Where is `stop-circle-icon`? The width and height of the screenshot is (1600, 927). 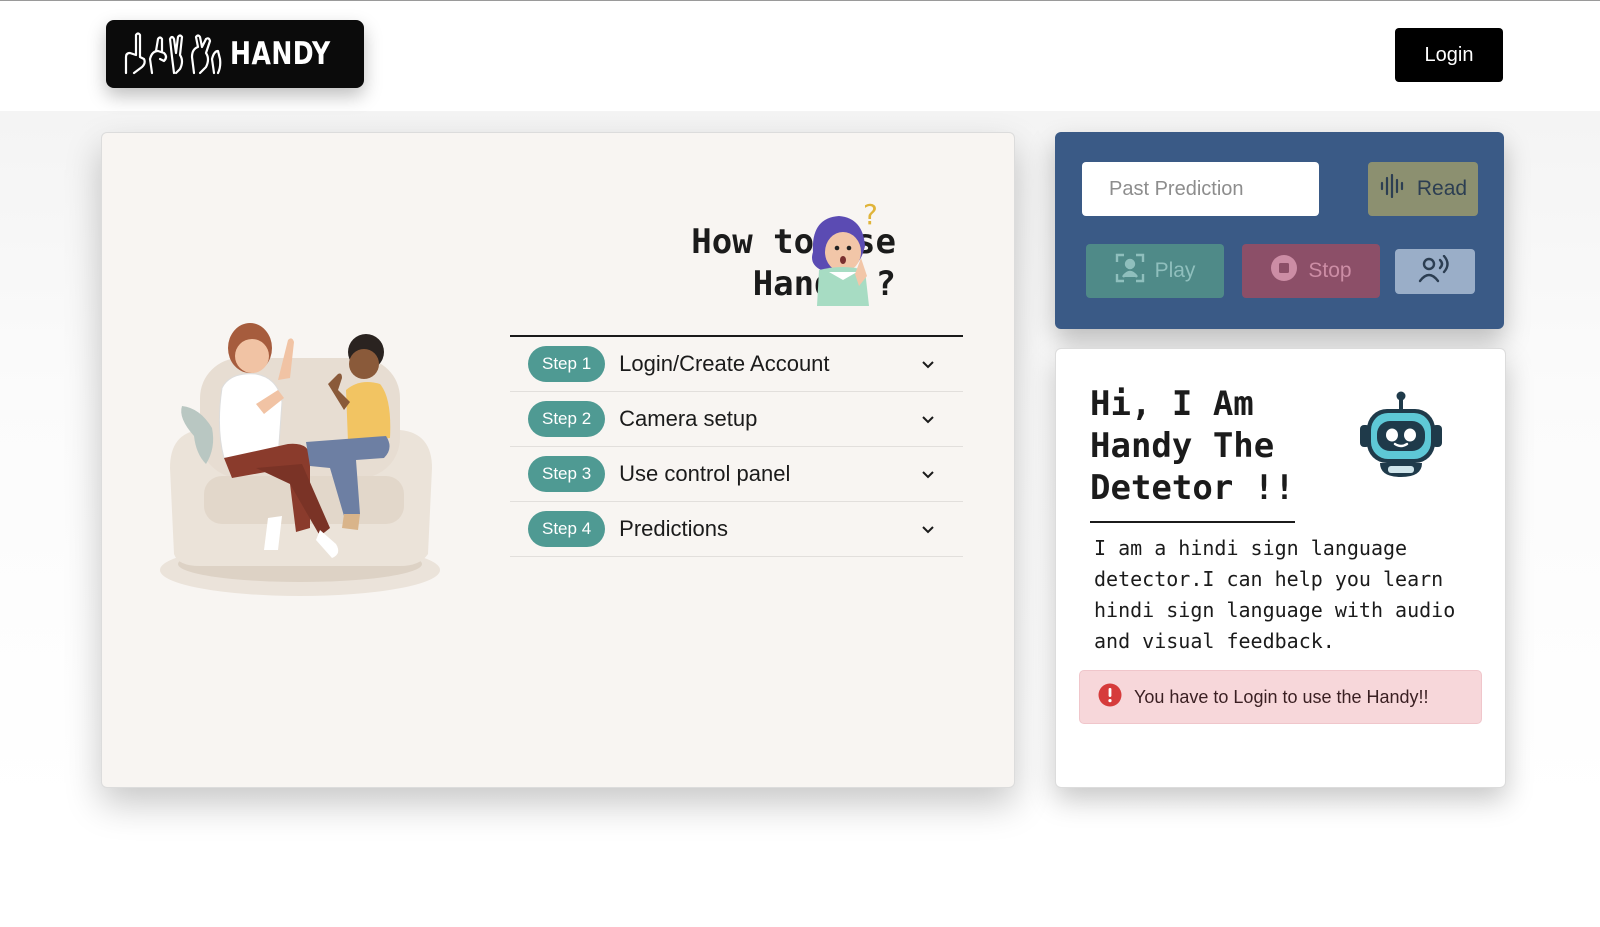
stop-circle-icon is located at coordinates (1284, 271).